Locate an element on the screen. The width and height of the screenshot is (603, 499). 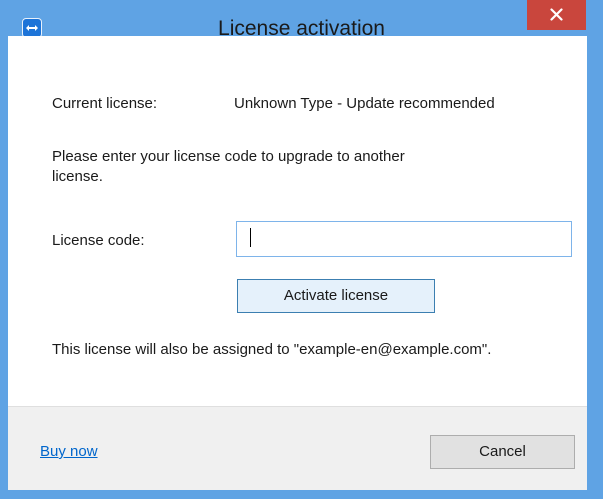
current-license-label: Current license: is located at coordinates (105, 103).